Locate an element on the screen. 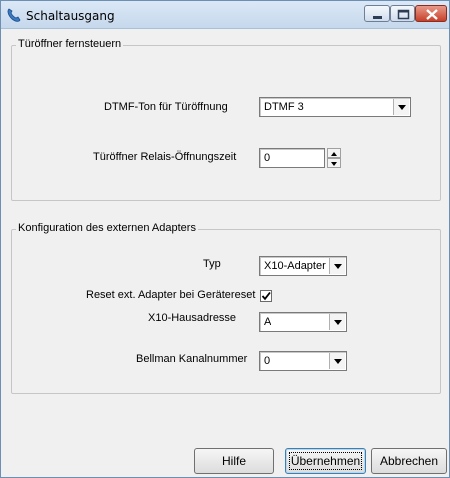  cancel-button: Abbrechen is located at coordinates (409, 461).